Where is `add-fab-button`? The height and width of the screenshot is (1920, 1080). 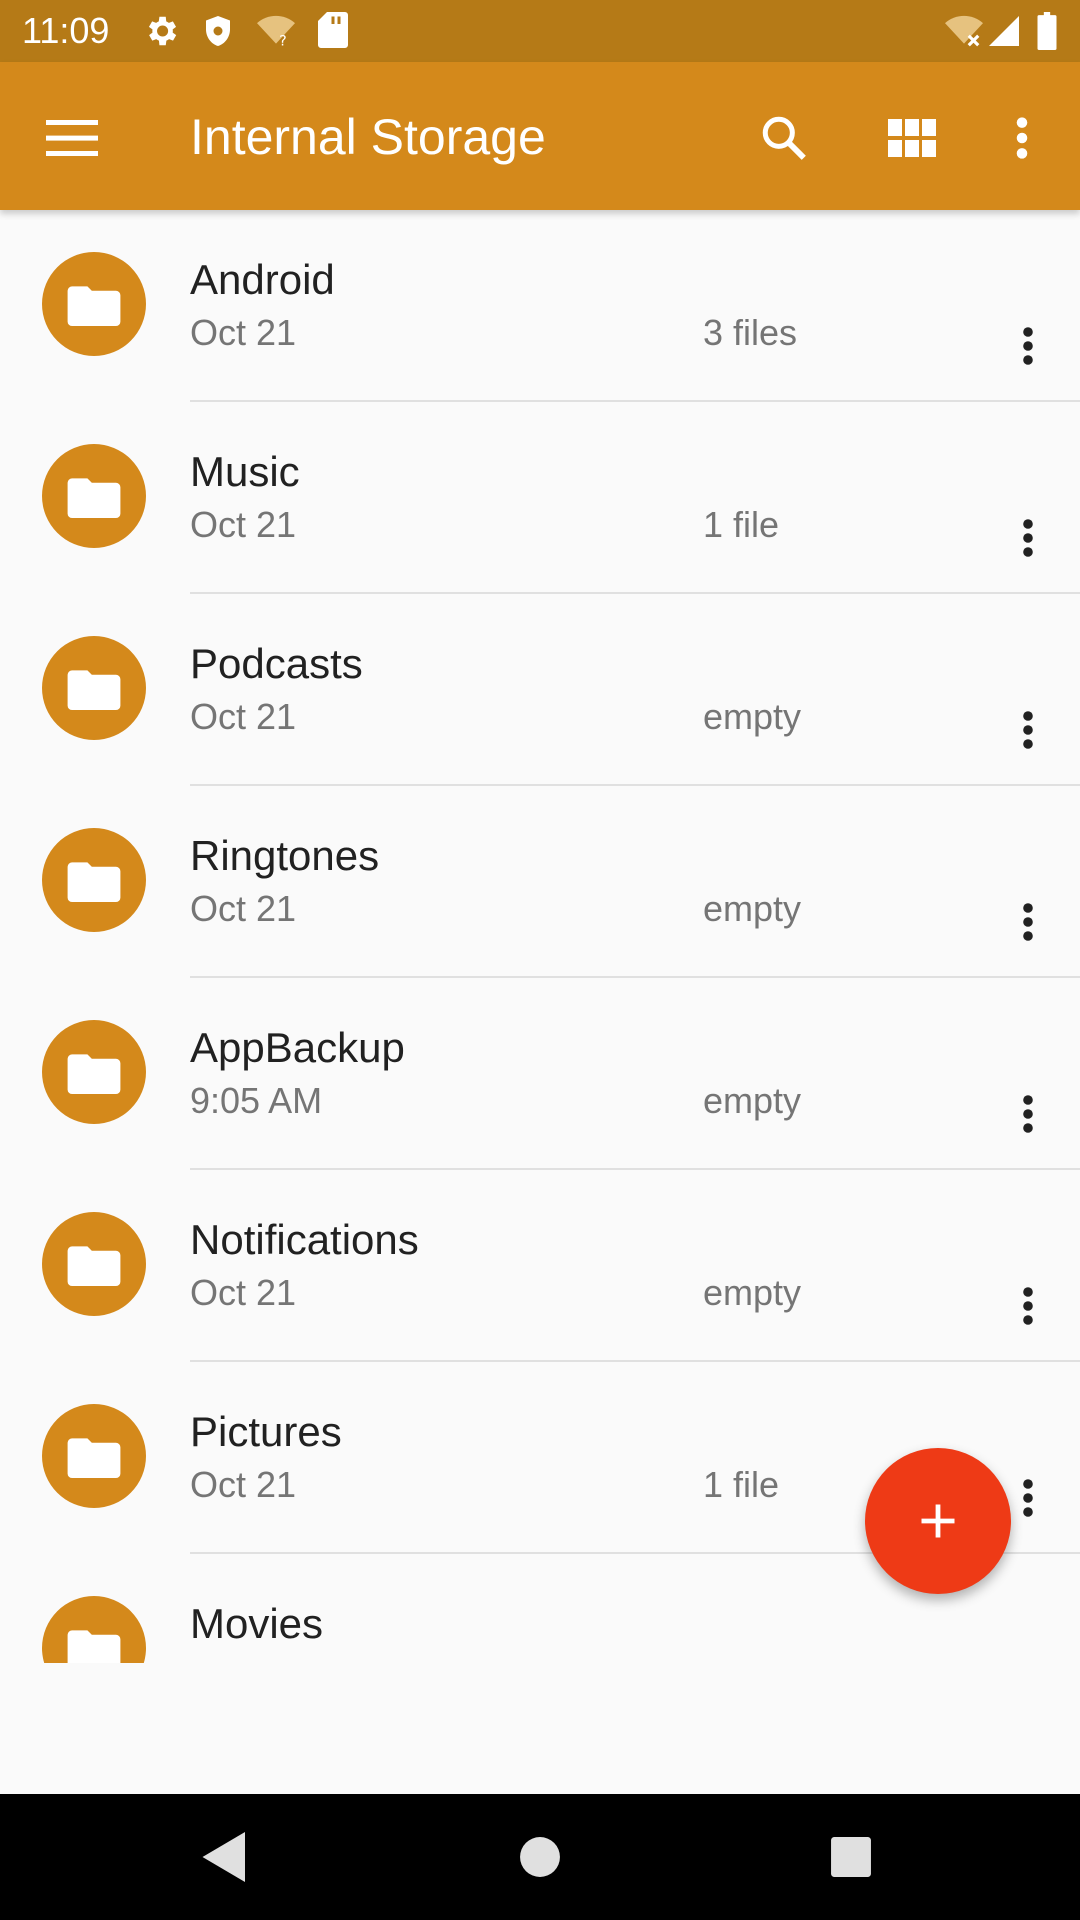 add-fab-button is located at coordinates (938, 1521).